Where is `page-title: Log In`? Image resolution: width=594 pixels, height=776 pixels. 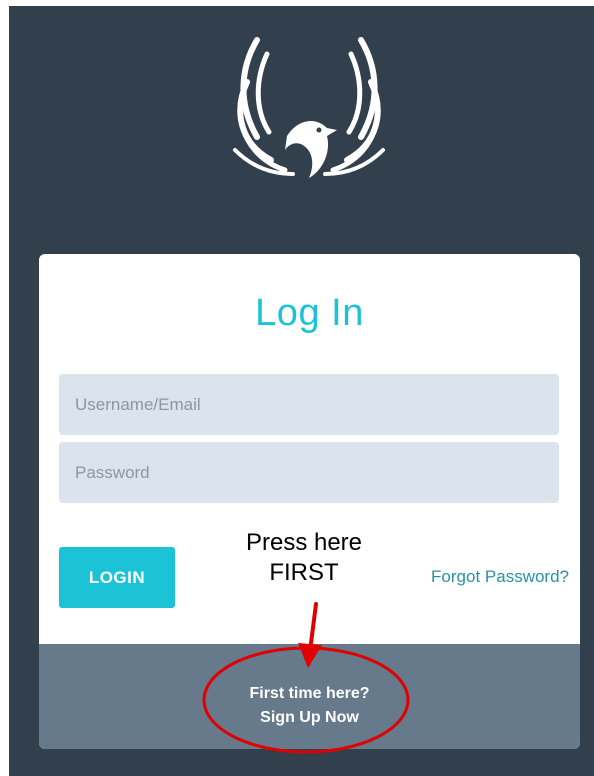 page-title: Log In is located at coordinates (309, 313).